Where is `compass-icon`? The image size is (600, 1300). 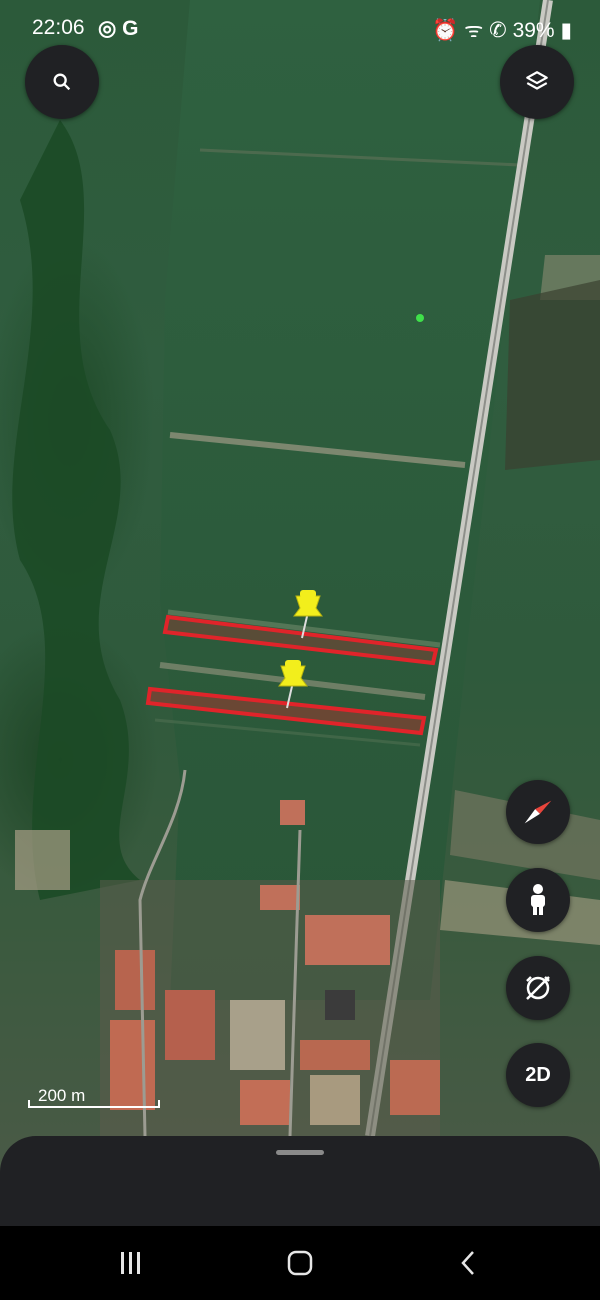
compass-icon is located at coordinates (538, 812).